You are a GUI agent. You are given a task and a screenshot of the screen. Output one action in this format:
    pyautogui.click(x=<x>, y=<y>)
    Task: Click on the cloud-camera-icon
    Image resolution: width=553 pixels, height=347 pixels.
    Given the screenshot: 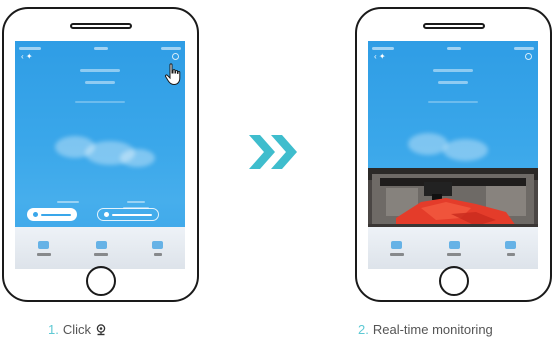 What is the action you would take?
    pyautogui.click(x=101, y=329)
    